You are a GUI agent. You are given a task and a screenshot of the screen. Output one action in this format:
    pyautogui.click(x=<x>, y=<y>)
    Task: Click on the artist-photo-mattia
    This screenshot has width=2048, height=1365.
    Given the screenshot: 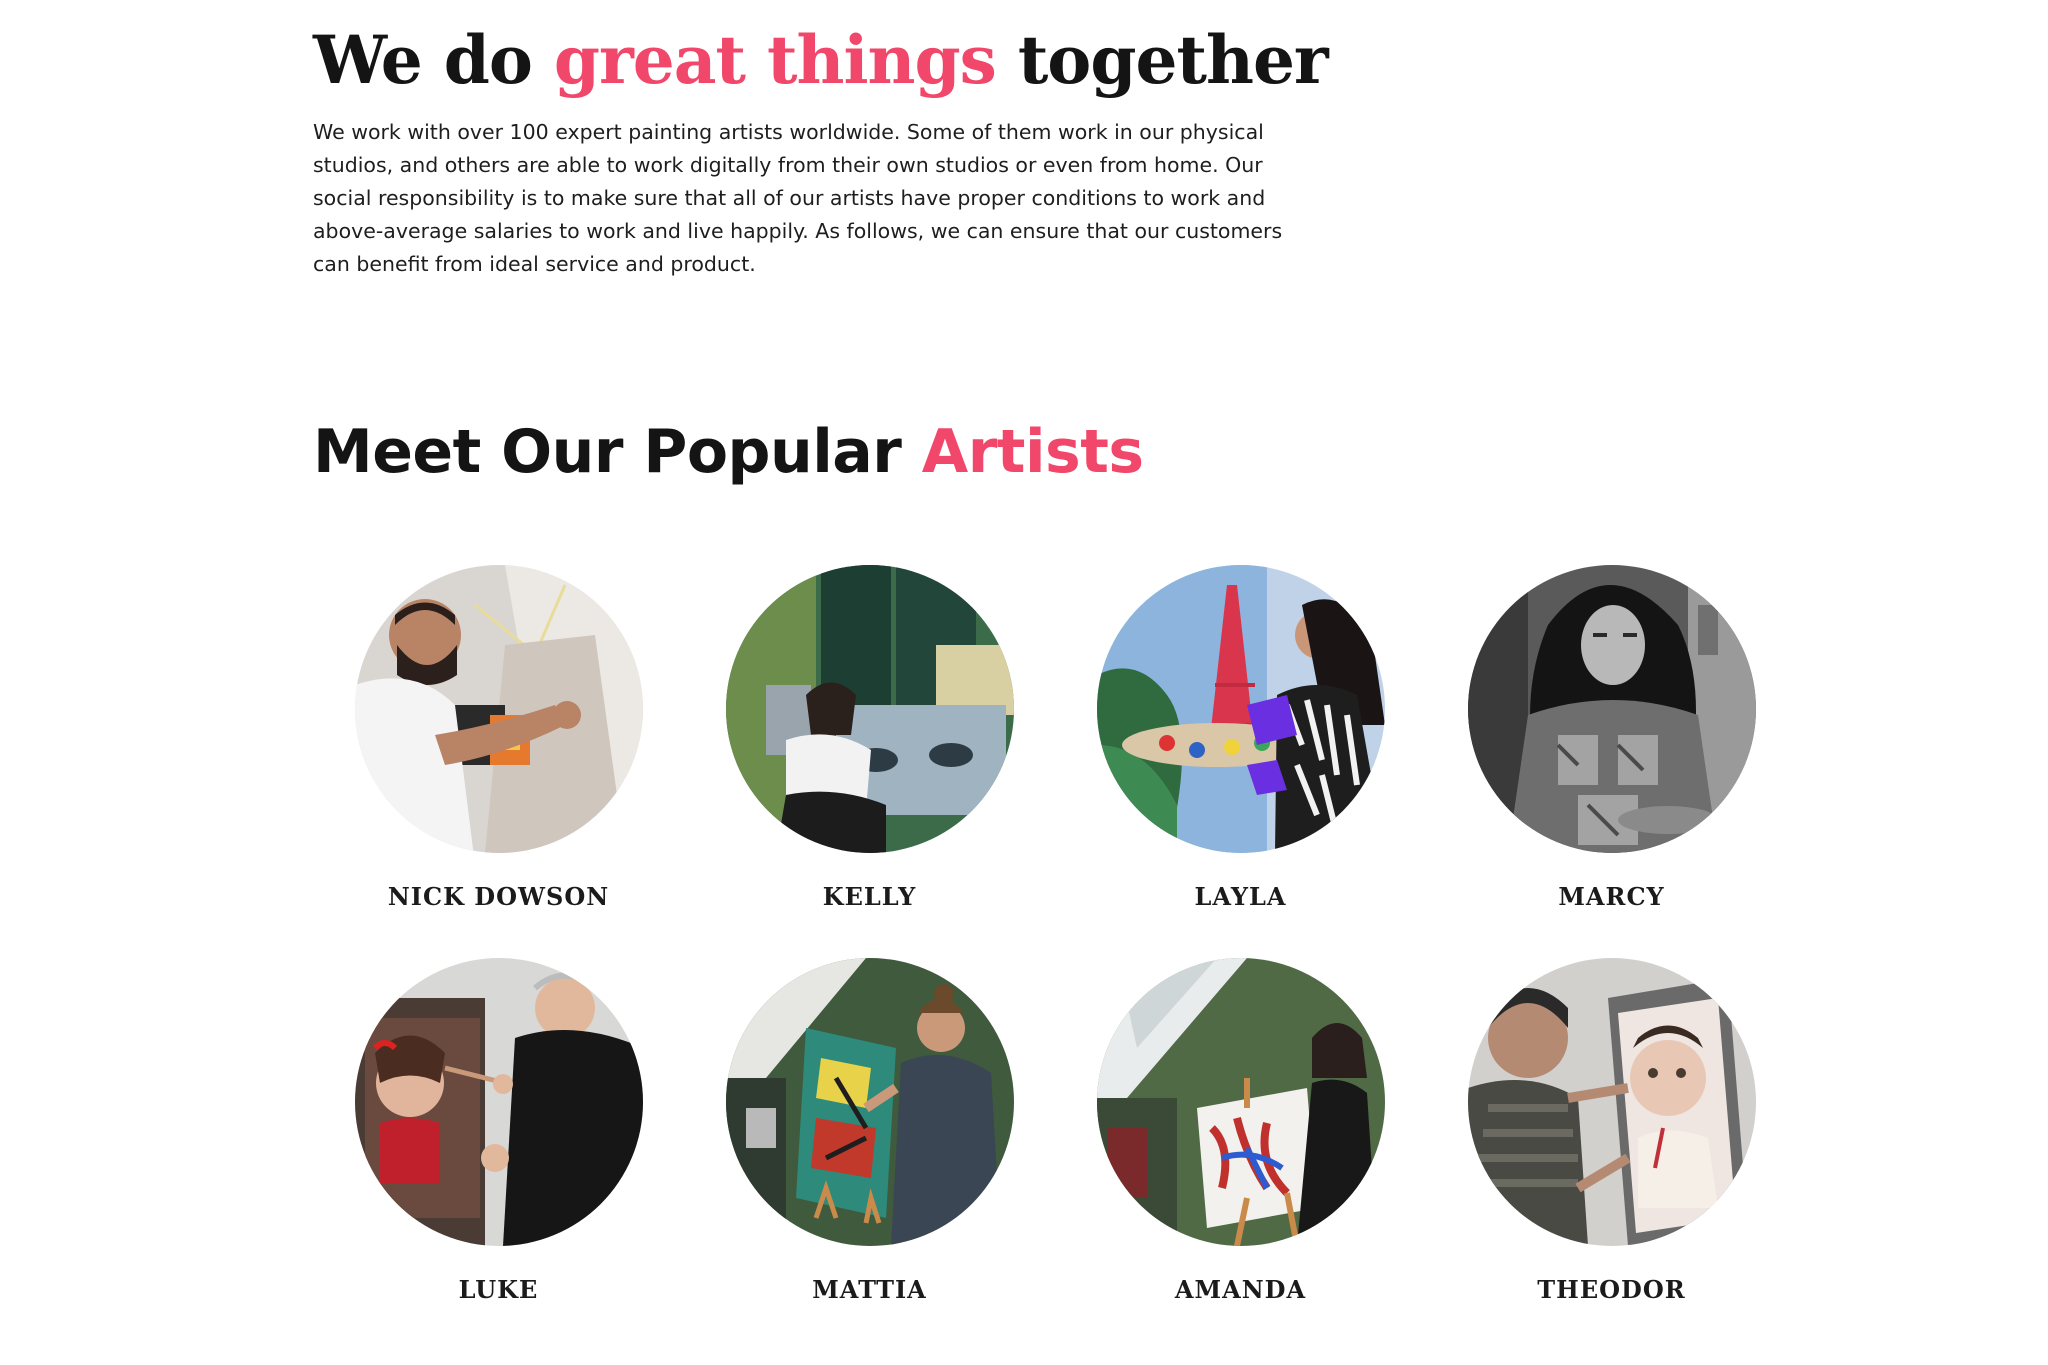 What is the action you would take?
    pyautogui.click(x=869, y=1102)
    